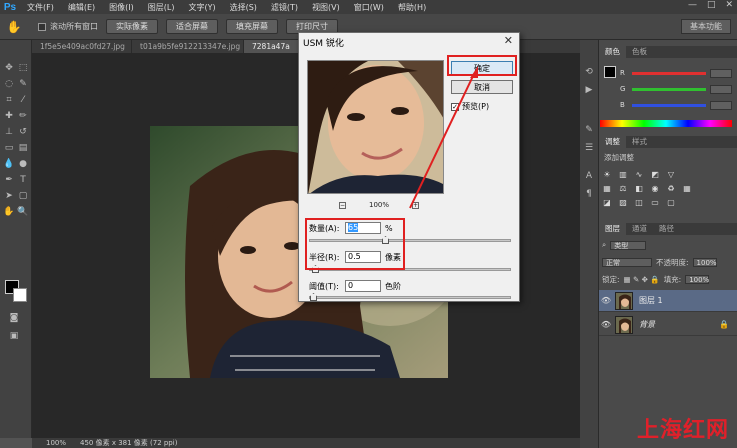 This screenshot has width=737, height=448. Describe the element at coordinates (682, 430) in the screenshot. I see `site-watermark: 上海红网` at that location.